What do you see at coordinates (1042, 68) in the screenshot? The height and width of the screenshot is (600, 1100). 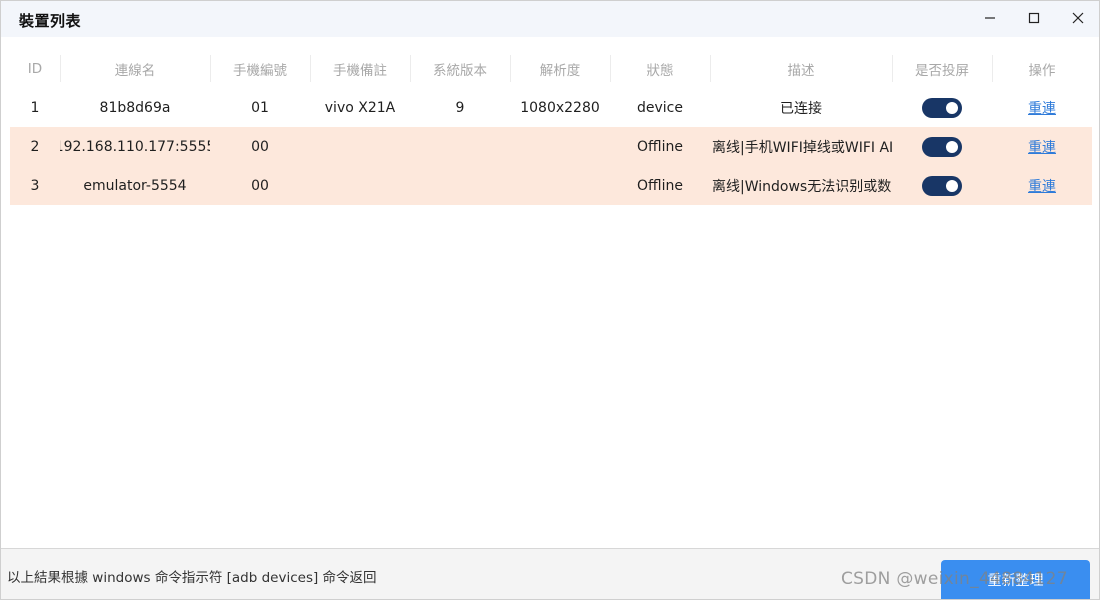 I see `header-action: 操作` at bounding box center [1042, 68].